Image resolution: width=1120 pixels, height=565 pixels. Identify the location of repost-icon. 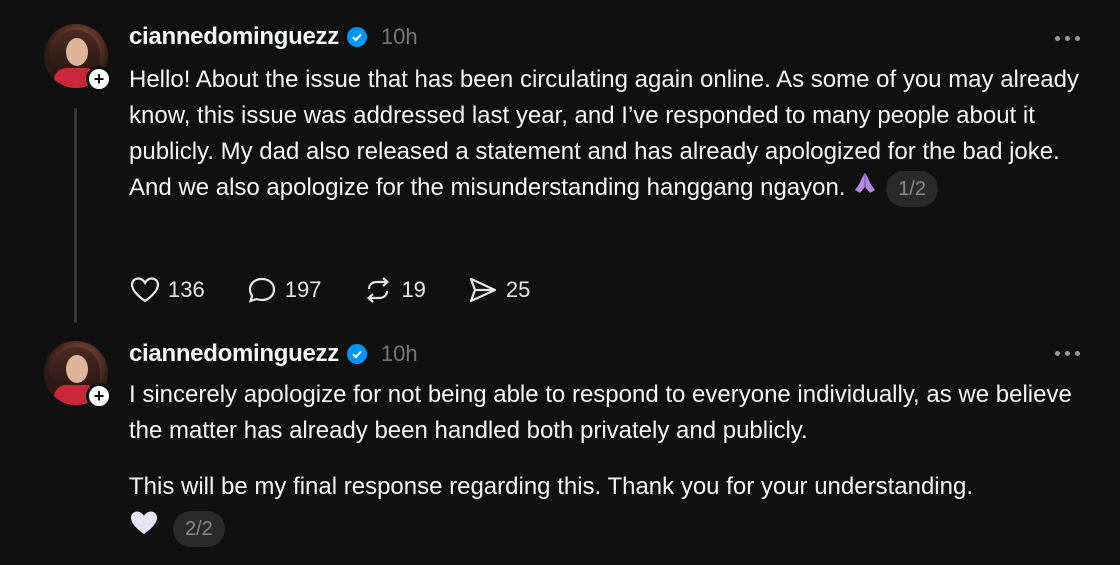
(378, 290).